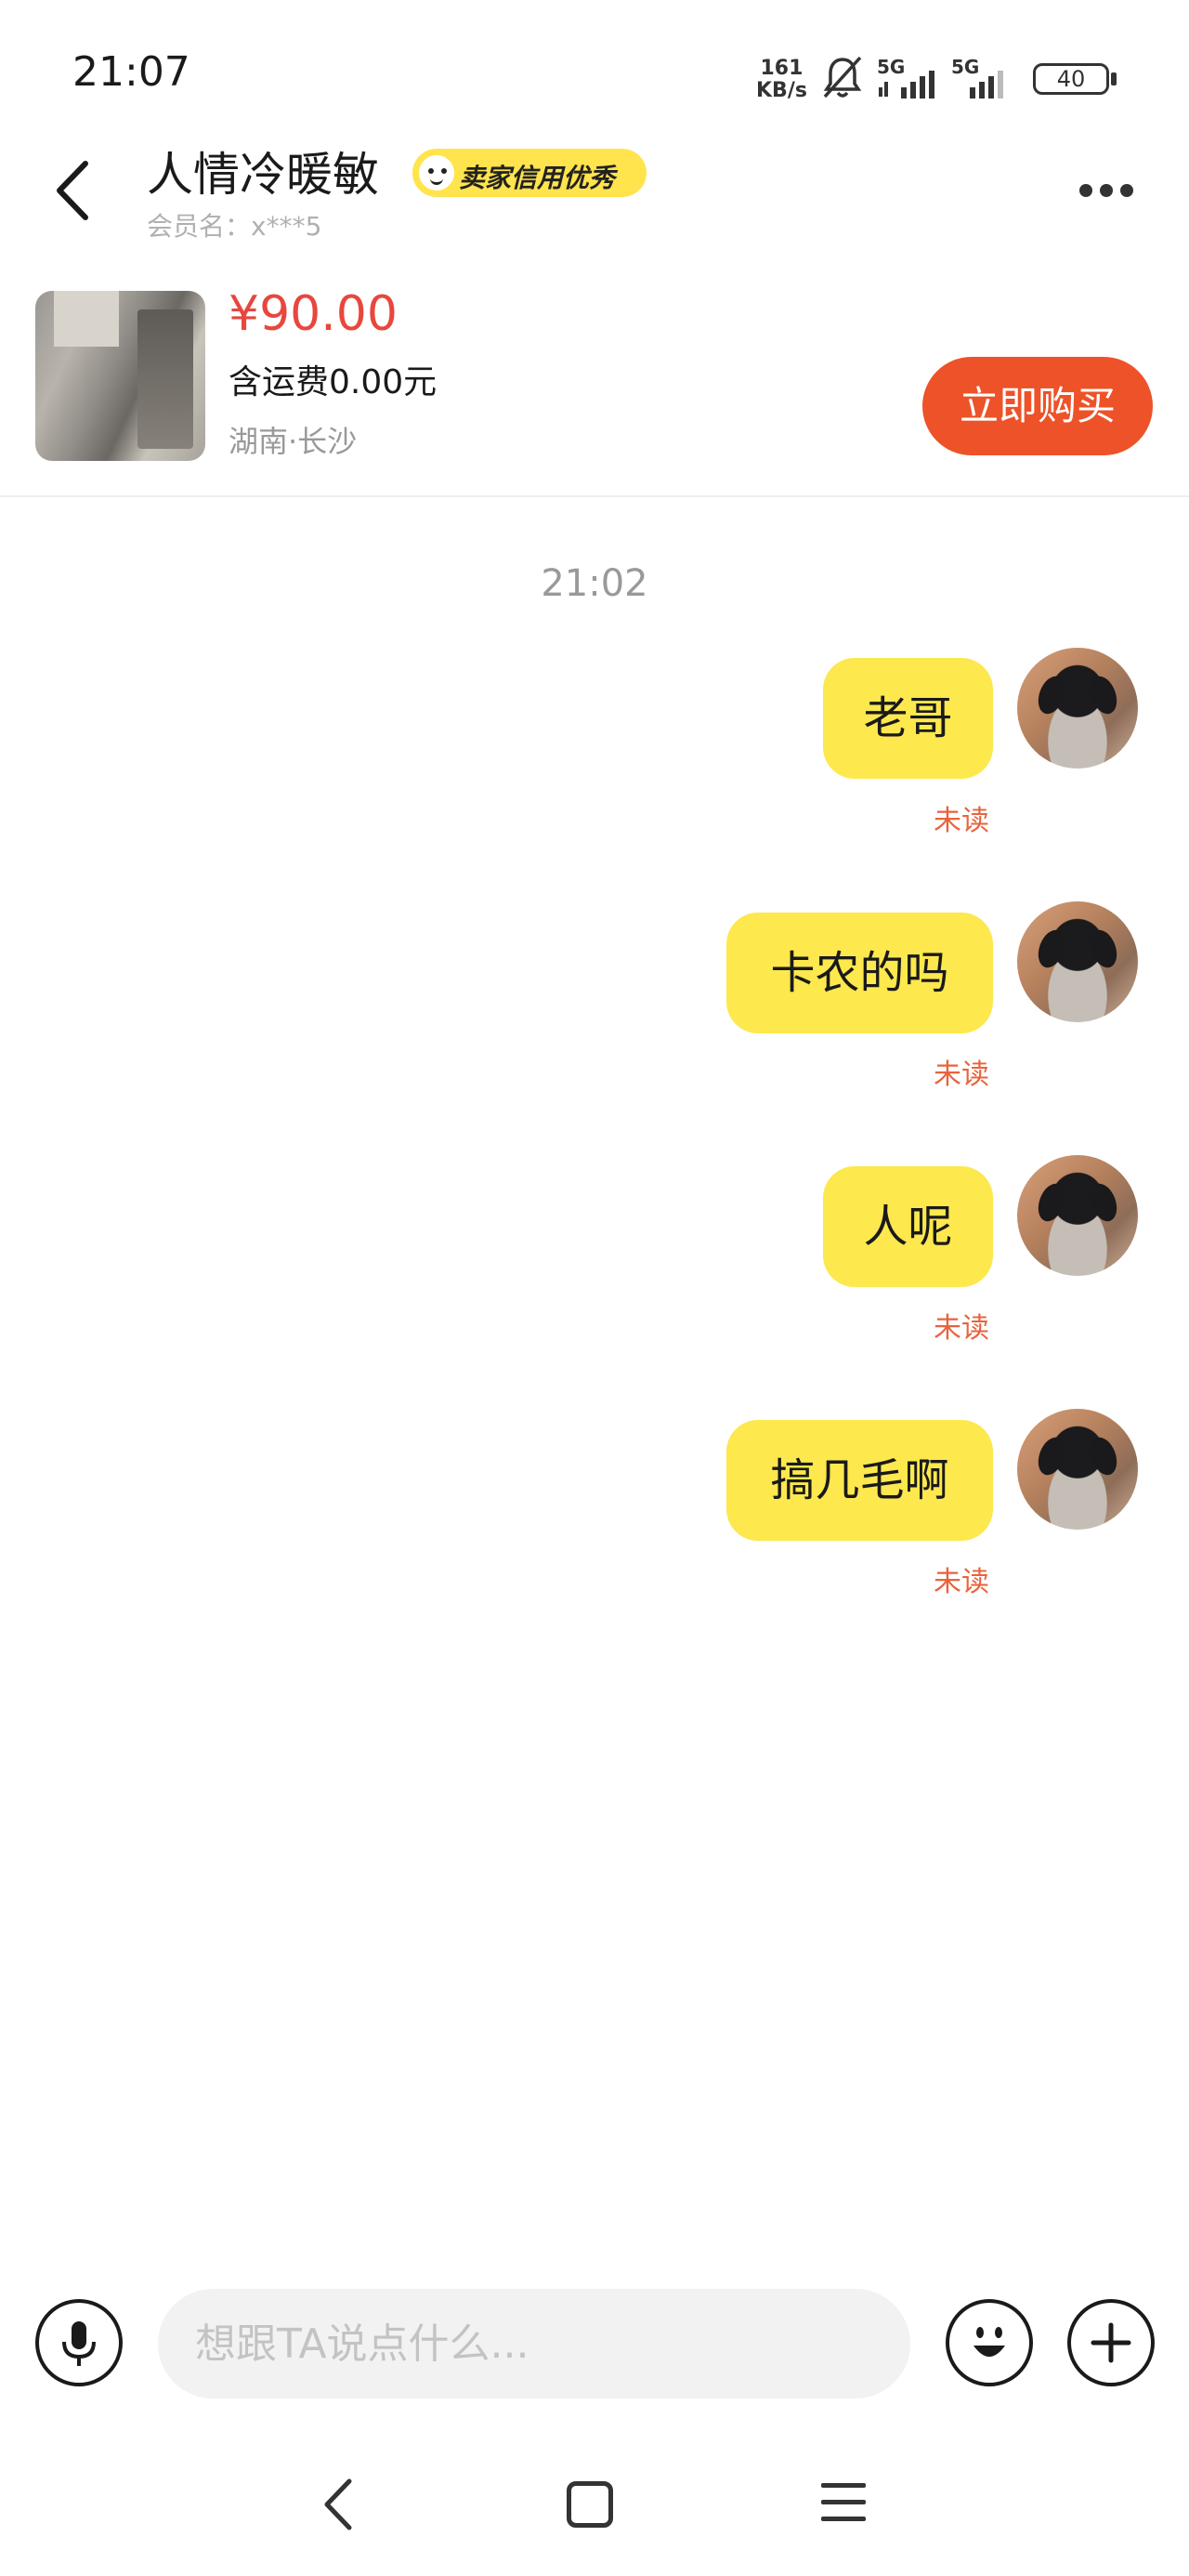 This screenshot has height=2576, width=1189. What do you see at coordinates (860, 1480) in the screenshot?
I see `message-bubble: 搞几毛啊` at bounding box center [860, 1480].